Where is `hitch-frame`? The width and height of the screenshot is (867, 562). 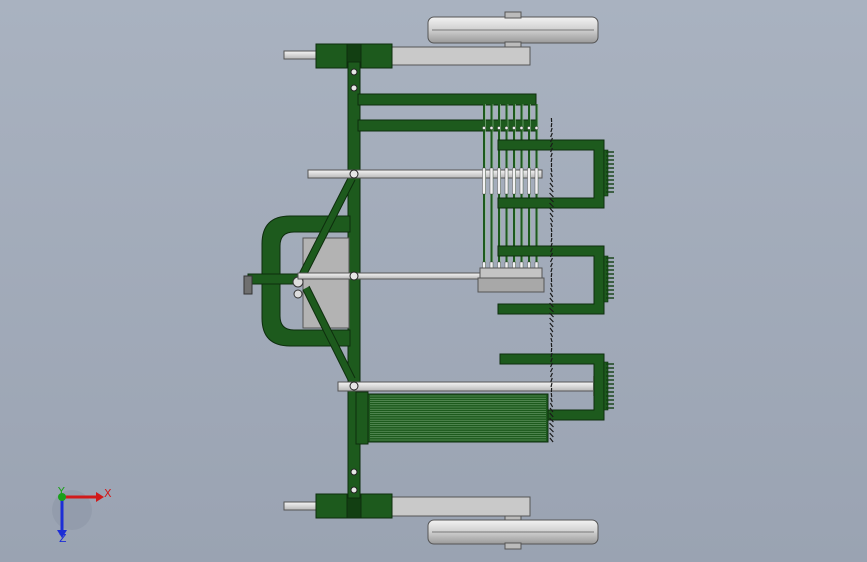 hitch-frame is located at coordinates (297, 281).